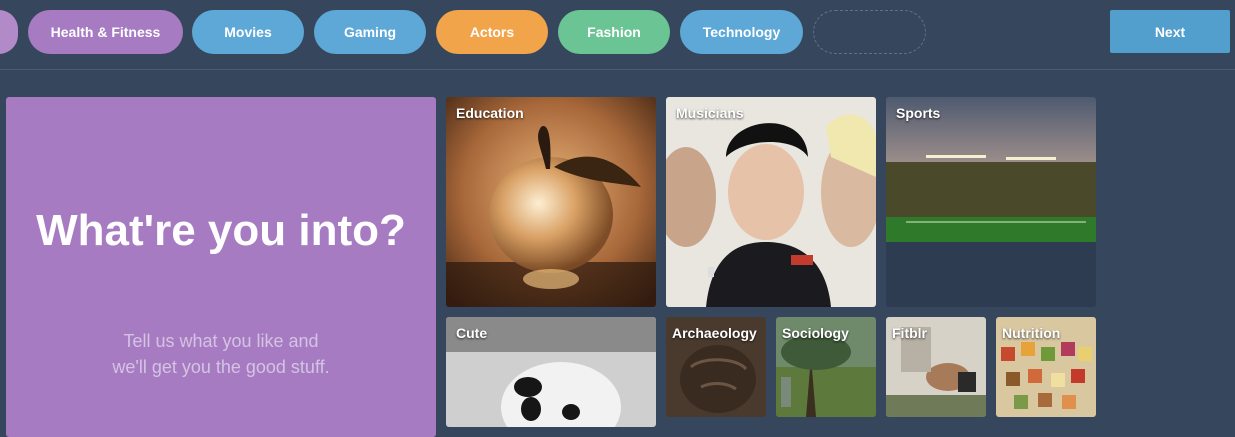 This screenshot has width=1235, height=437. What do you see at coordinates (869, 32) in the screenshot?
I see `empty-pill-slot` at bounding box center [869, 32].